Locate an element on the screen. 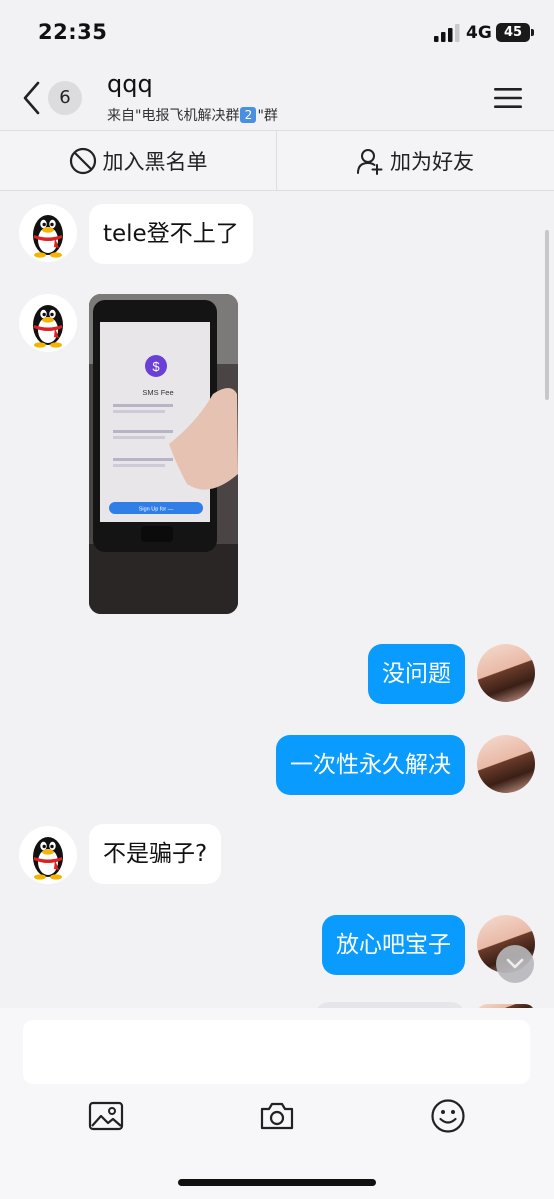 The image size is (554, 1199). phone-photo: $ SMS Fee Sign Up for — is located at coordinates (163, 454).